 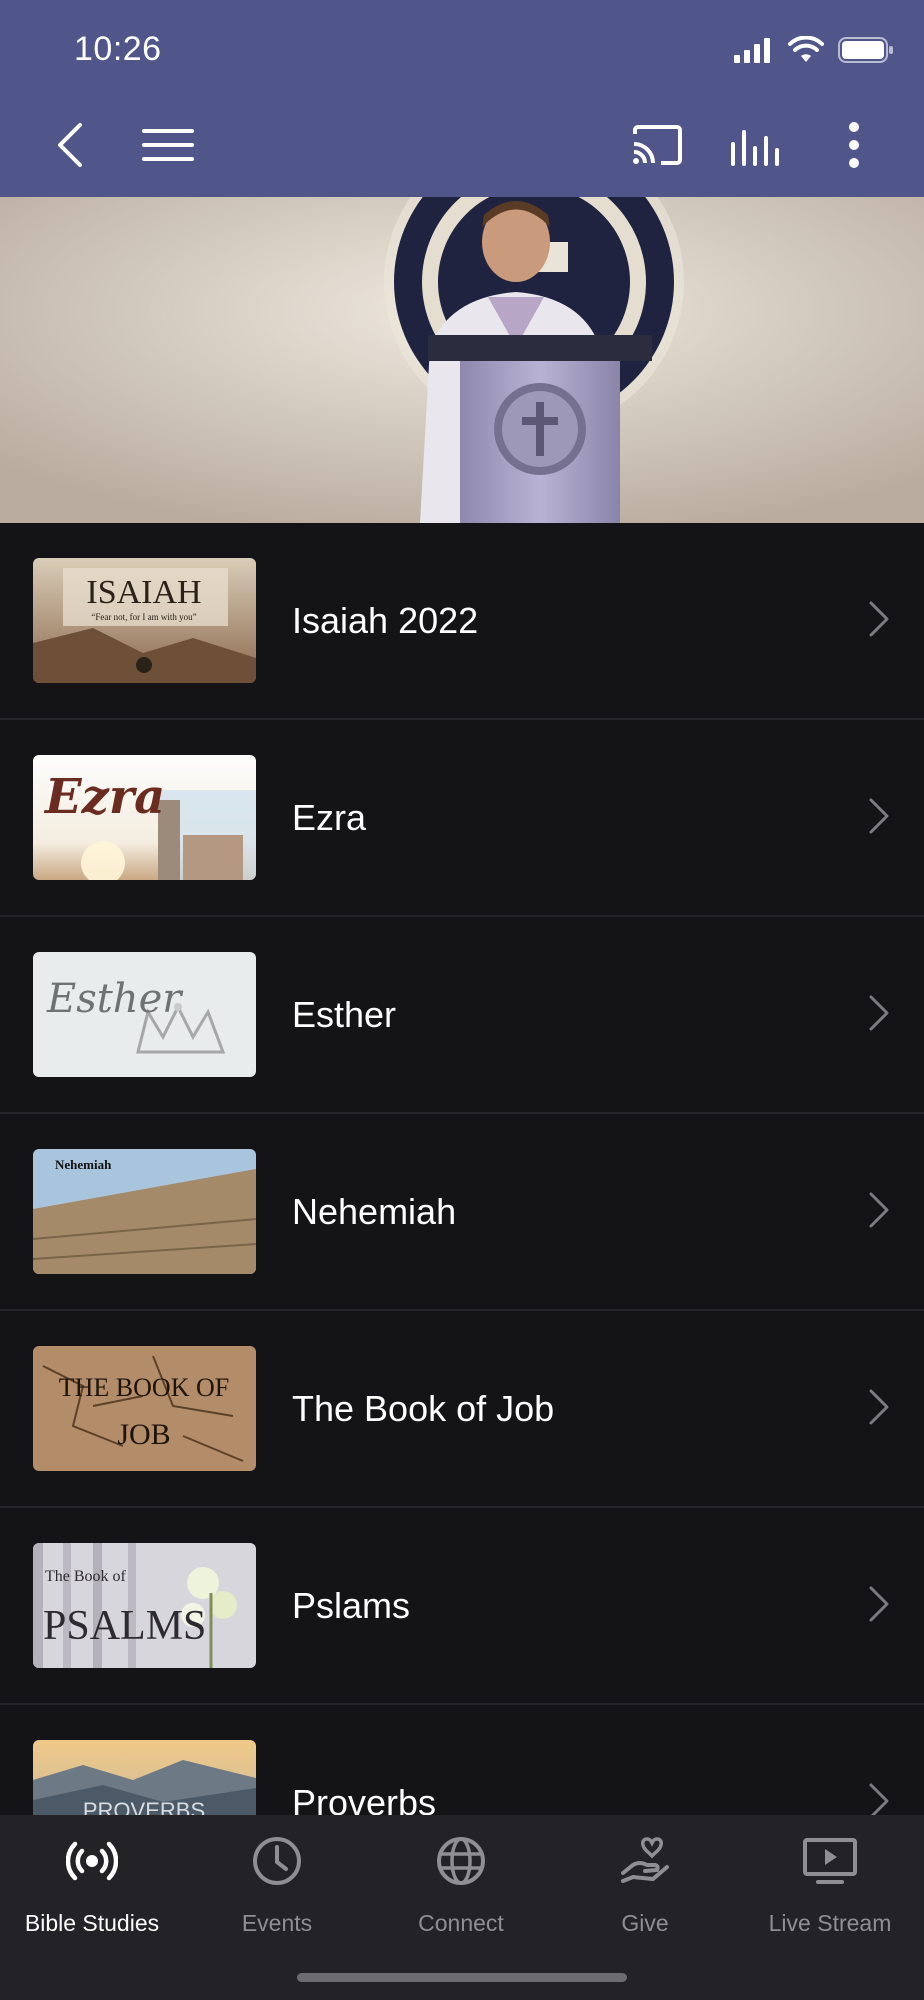 I want to click on tab-bible-studies: Bible Studies, so click(x=92, y=1875).